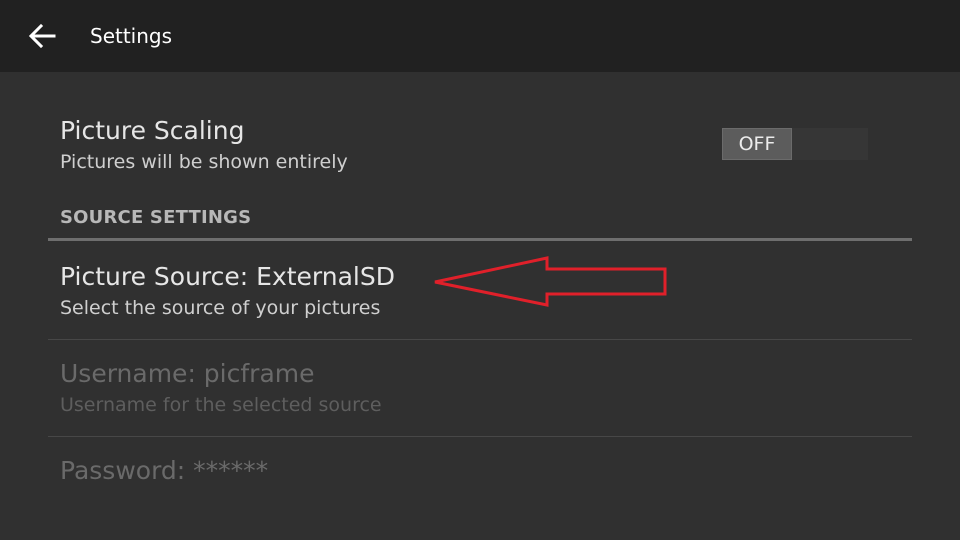 This screenshot has width=960, height=540. Describe the element at coordinates (480, 239) in the screenshot. I see `category-divider` at that location.